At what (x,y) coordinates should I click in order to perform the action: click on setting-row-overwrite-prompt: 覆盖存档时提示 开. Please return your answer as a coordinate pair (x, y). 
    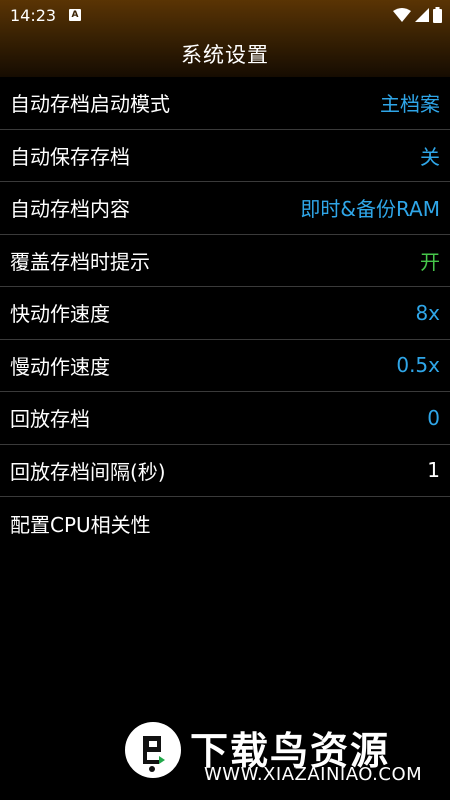
    Looking at the image, I should click on (225, 261).